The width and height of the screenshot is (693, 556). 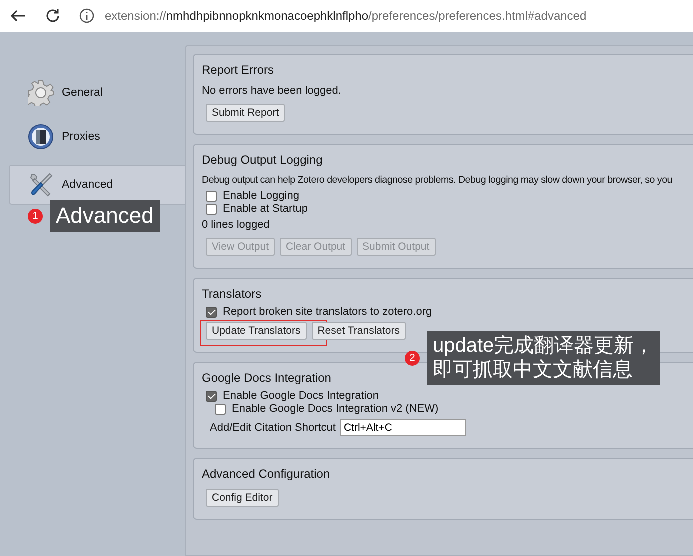 I want to click on description-text: Debug output can help Zotero developers diagnose problems. Debug logging may slow down your browser, so you, so click(x=438, y=180).